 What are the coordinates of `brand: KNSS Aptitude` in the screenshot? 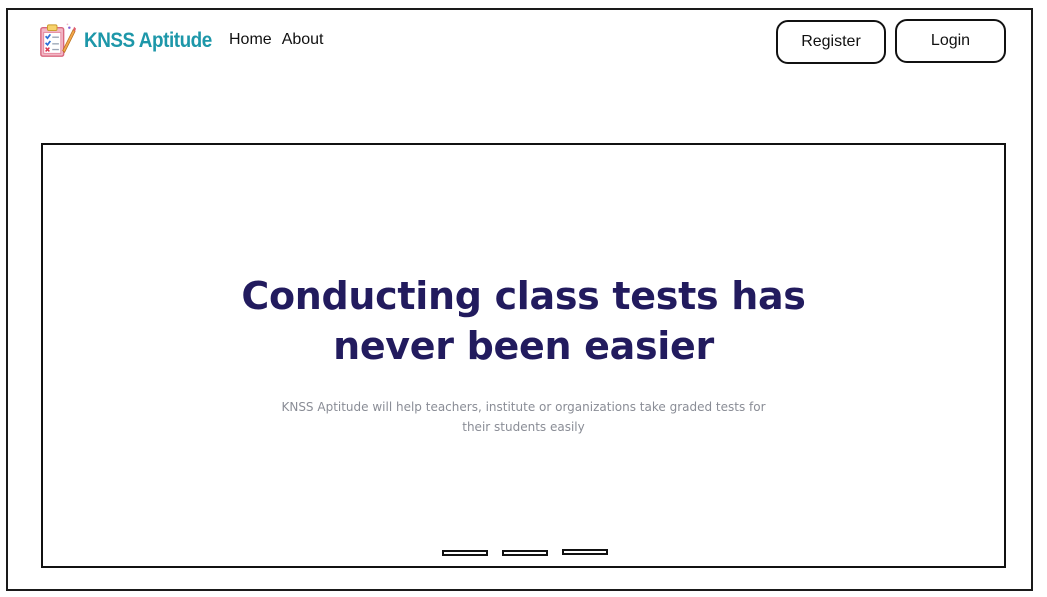 It's located at (132, 41).